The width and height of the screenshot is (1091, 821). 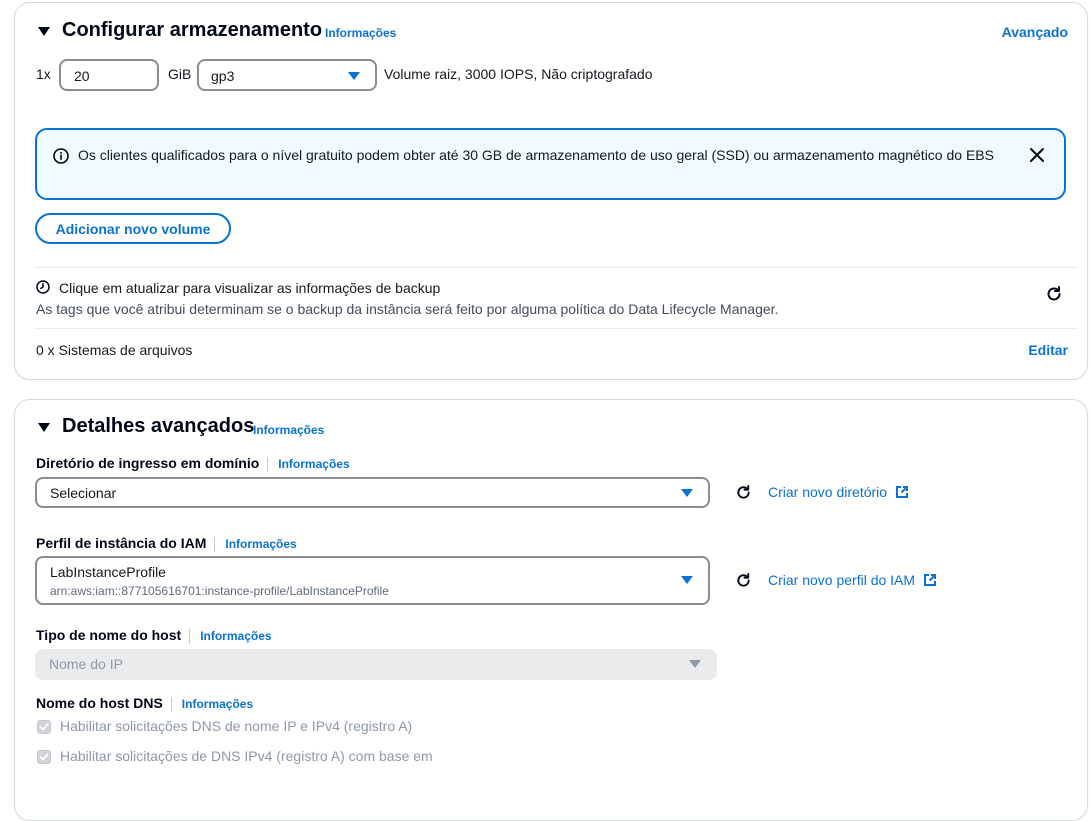 I want to click on filesystems-count: 0 x Sistemas de arquivos, so click(x=114, y=350).